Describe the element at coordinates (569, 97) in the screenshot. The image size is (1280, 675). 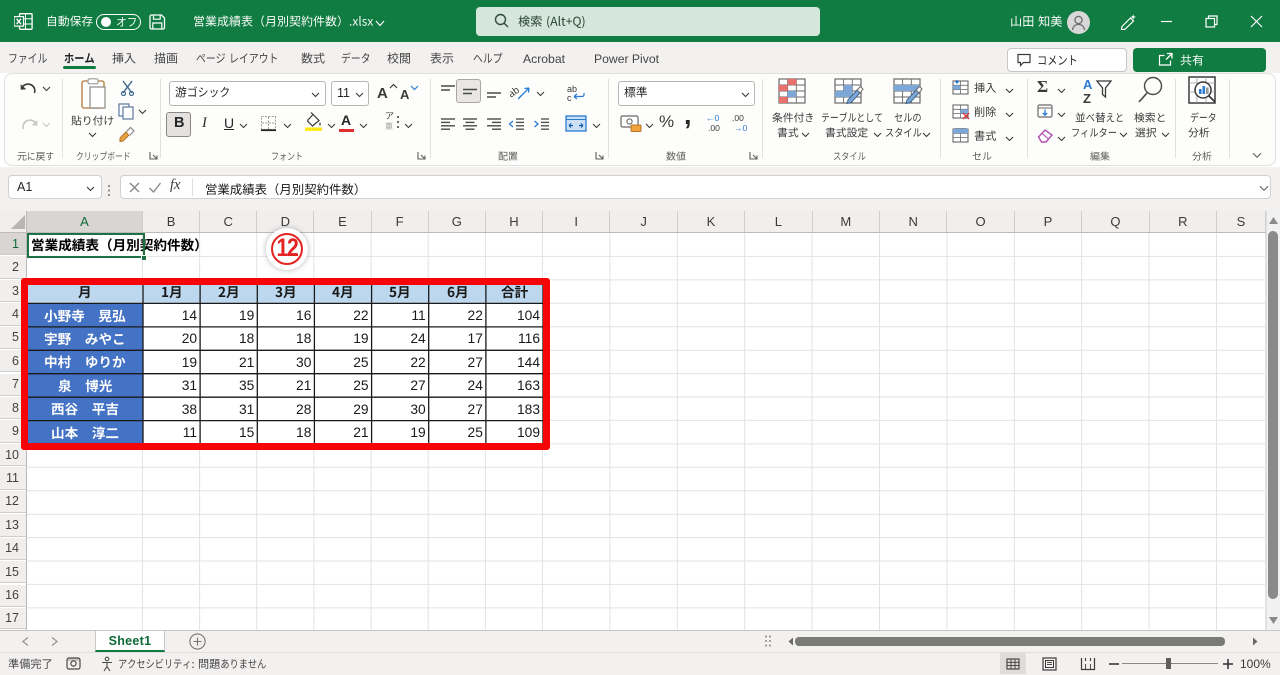
I see `svg-text: c` at that location.